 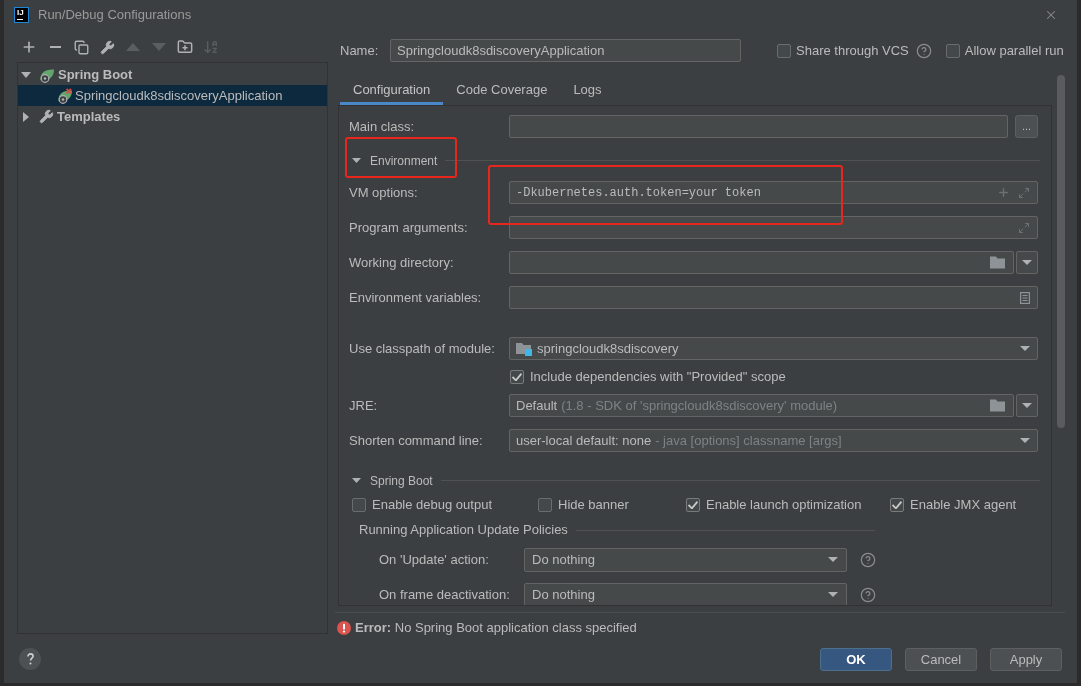 What do you see at coordinates (172, 95) in the screenshot?
I see `tree-item: Springcloudk8sdiscoveryApplication` at bounding box center [172, 95].